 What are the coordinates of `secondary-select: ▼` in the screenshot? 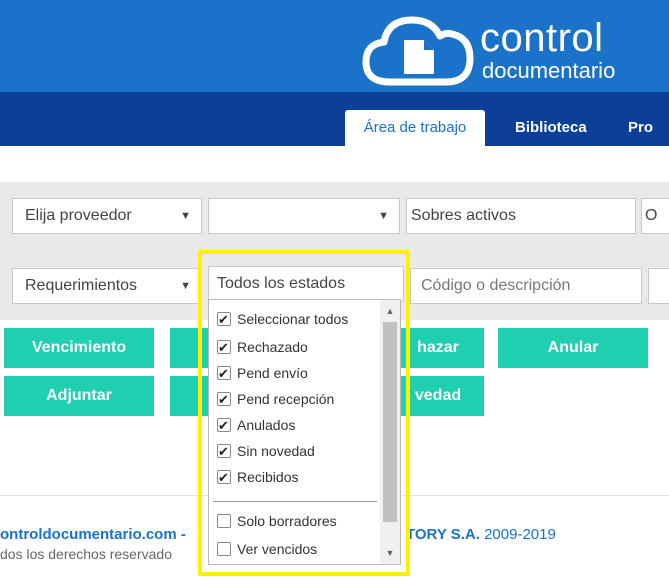 It's located at (304, 216).